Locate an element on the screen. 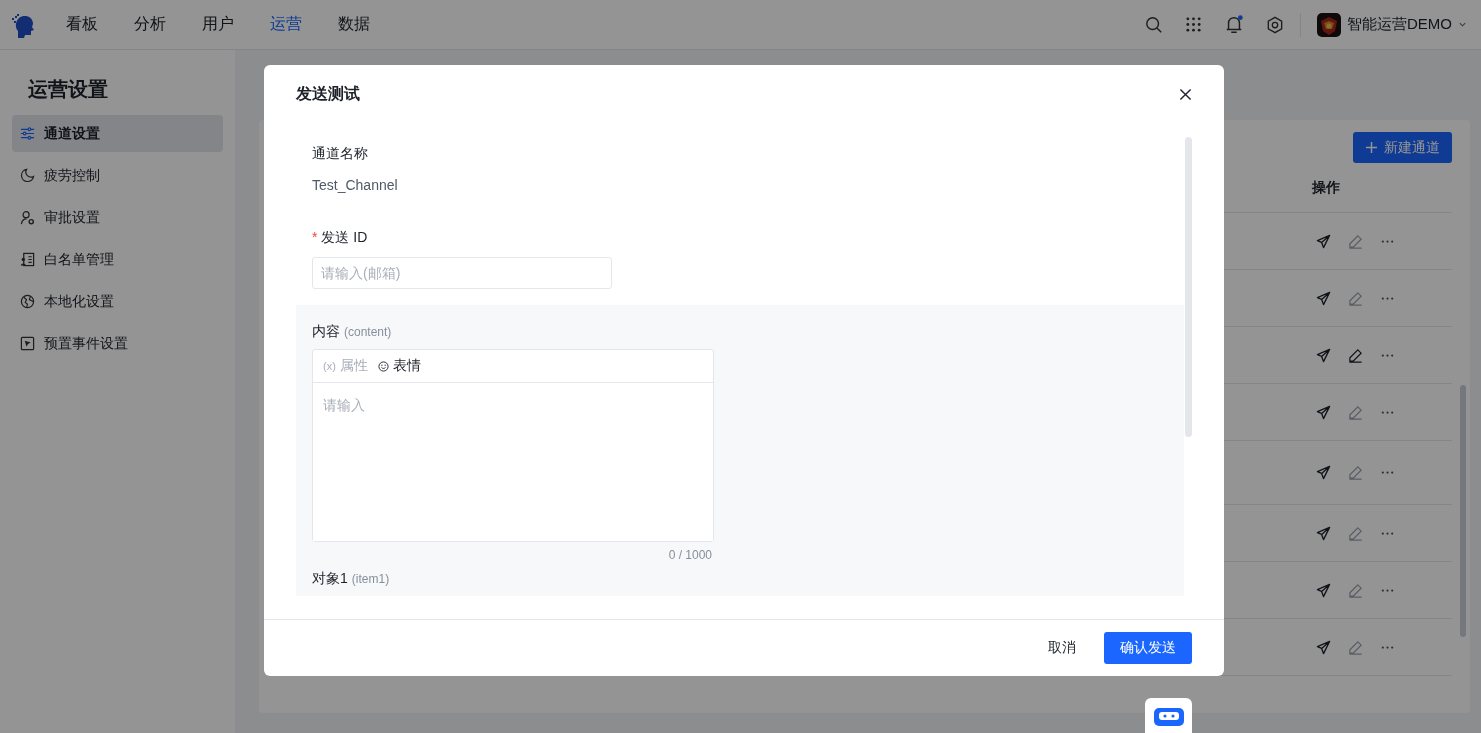 The width and height of the screenshot is (1481, 733). id-input-field: 请输入(邮箱) is located at coordinates (462, 273).